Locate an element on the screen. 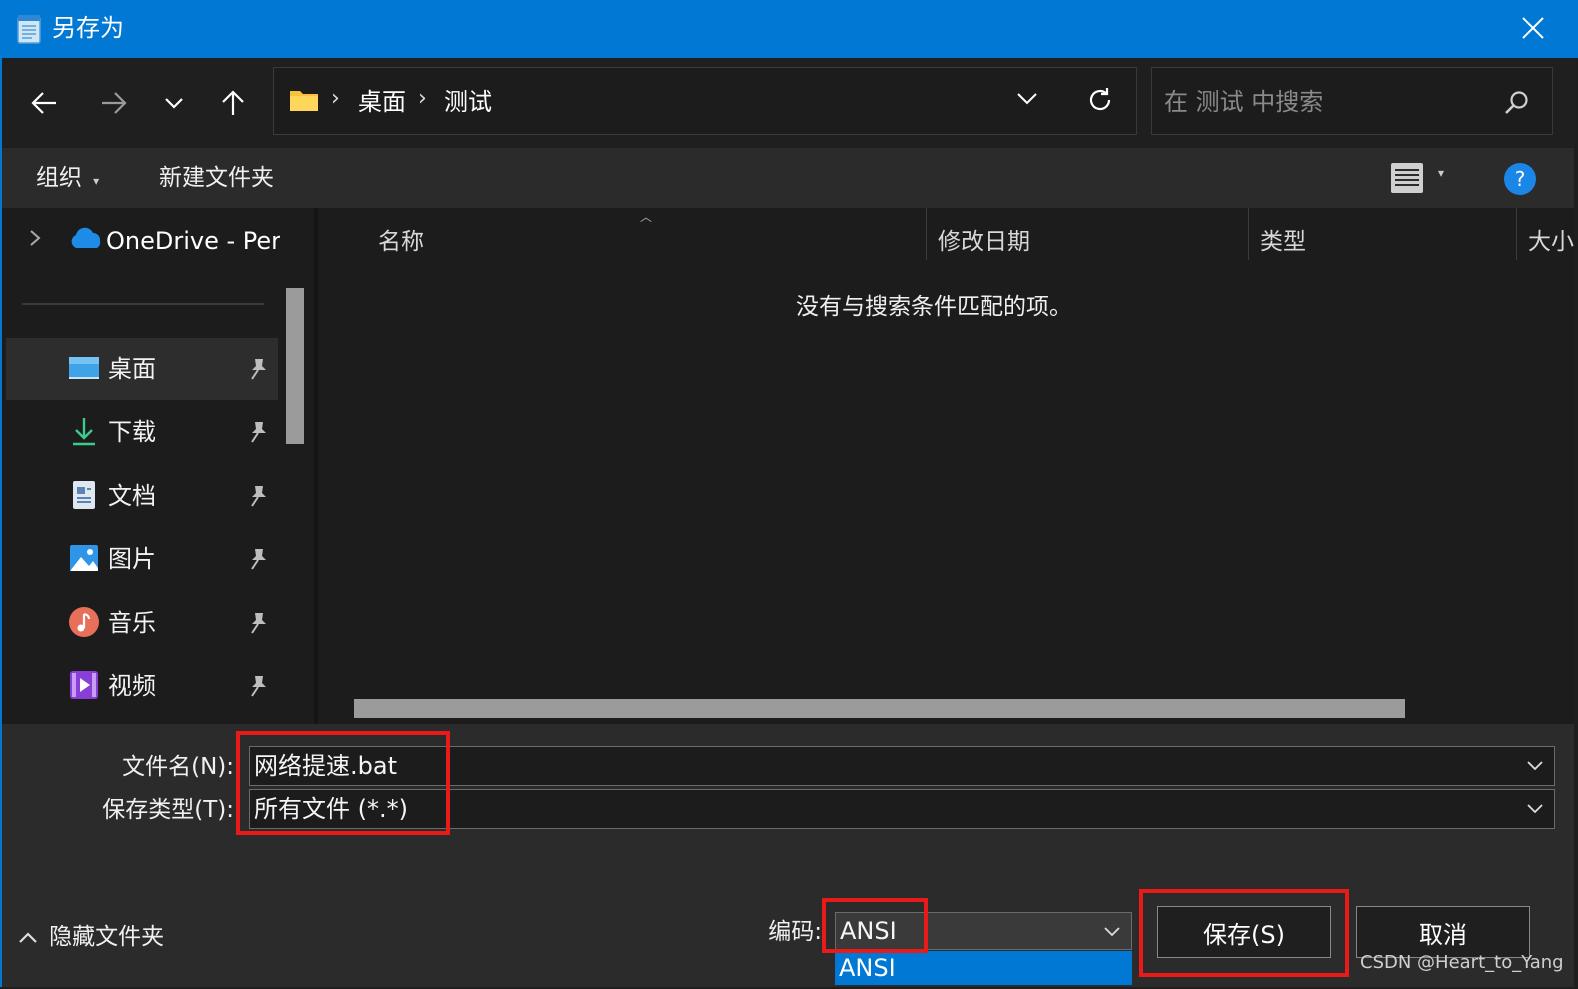 The width and height of the screenshot is (1578, 989). document-icon is located at coordinates (84, 495).